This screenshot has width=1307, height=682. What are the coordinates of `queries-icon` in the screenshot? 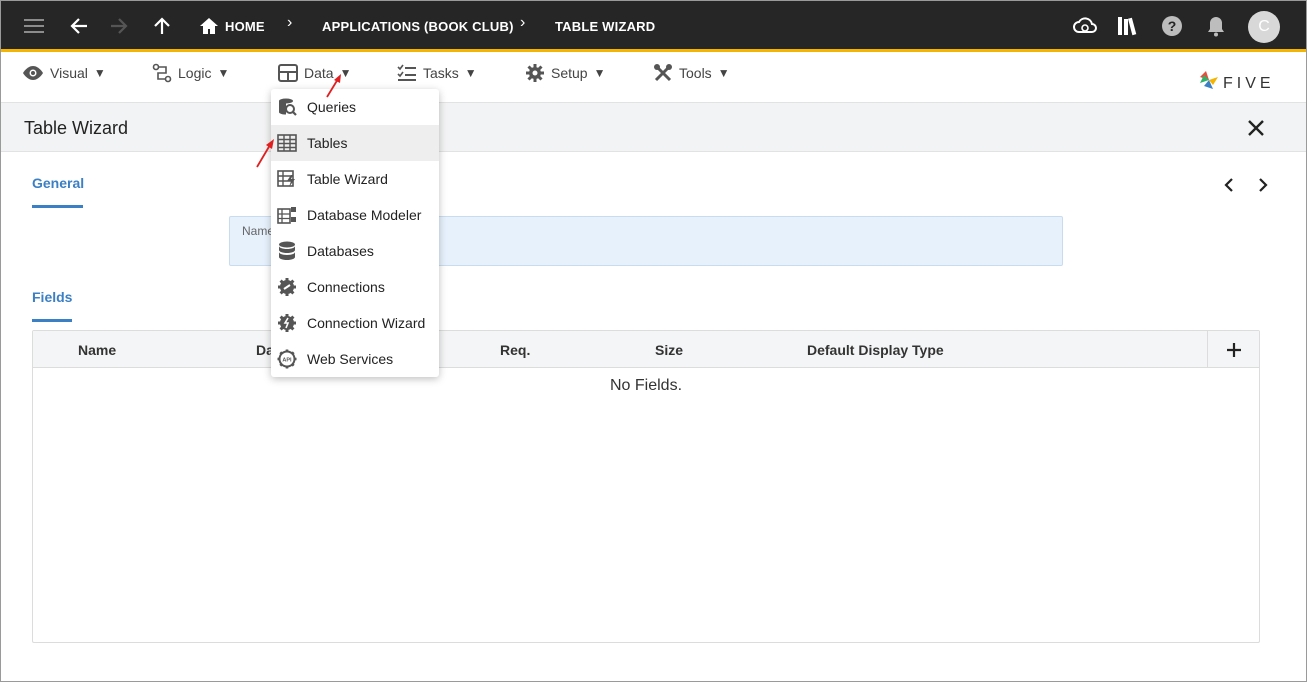 It's located at (287, 107).